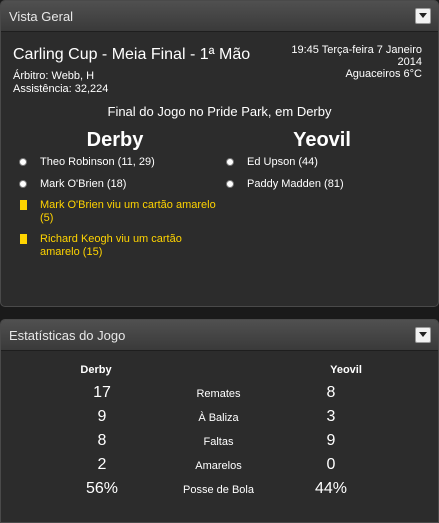 The image size is (439, 523). I want to click on referee-text: Árbitro: Webb, H, so click(54, 76).